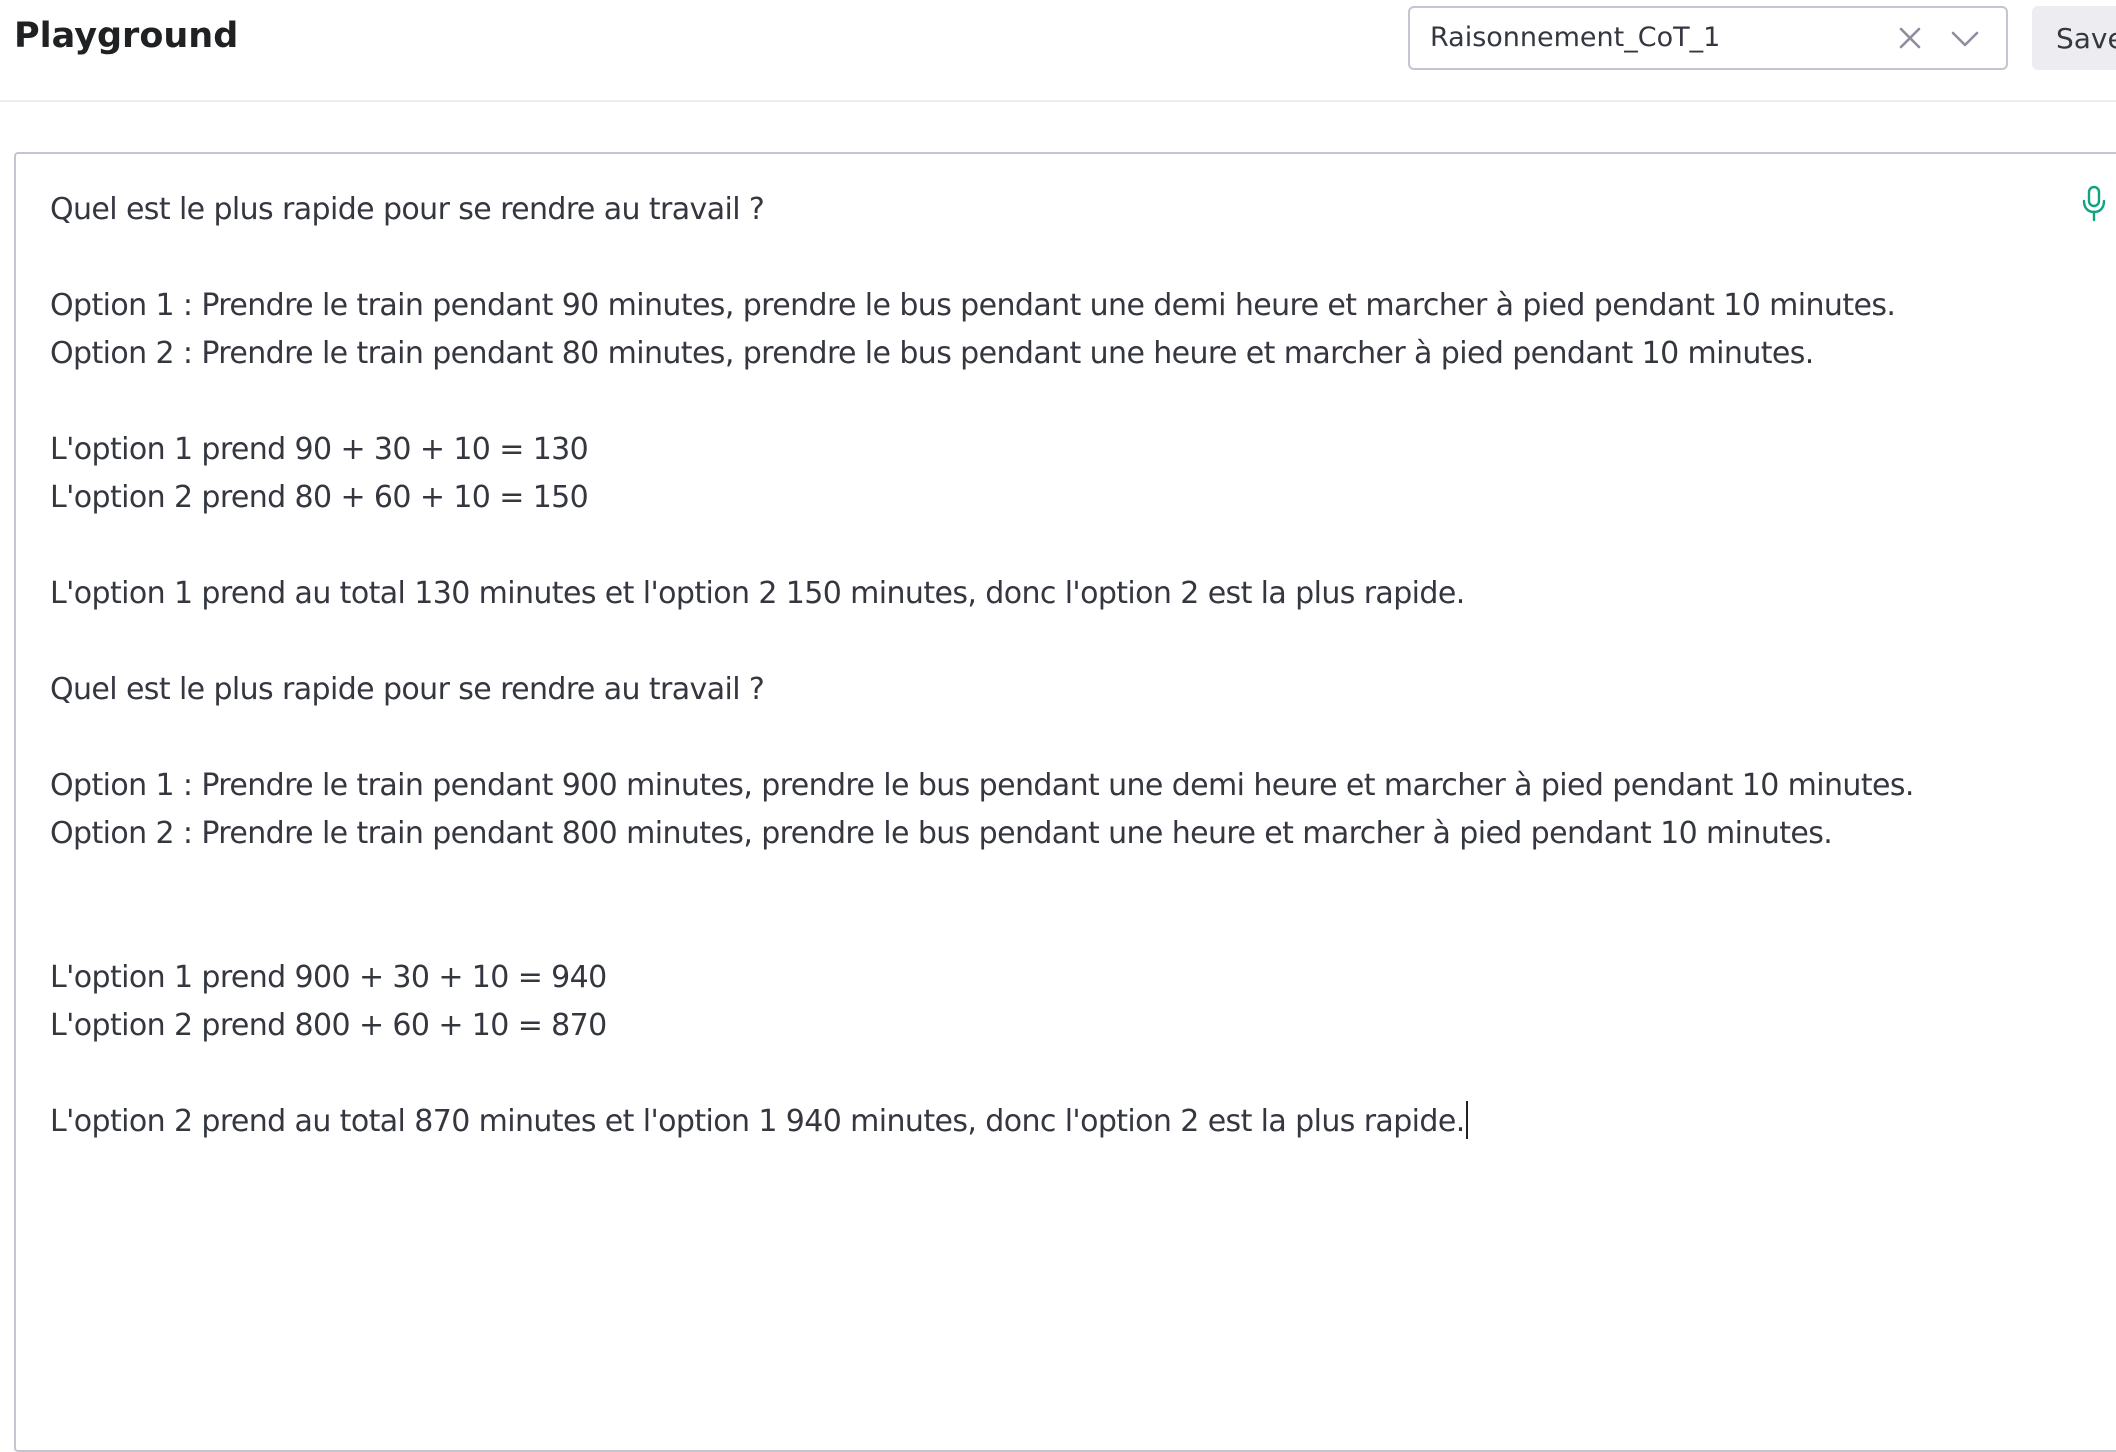  What do you see at coordinates (126, 36) in the screenshot?
I see `page-title: Playground` at bounding box center [126, 36].